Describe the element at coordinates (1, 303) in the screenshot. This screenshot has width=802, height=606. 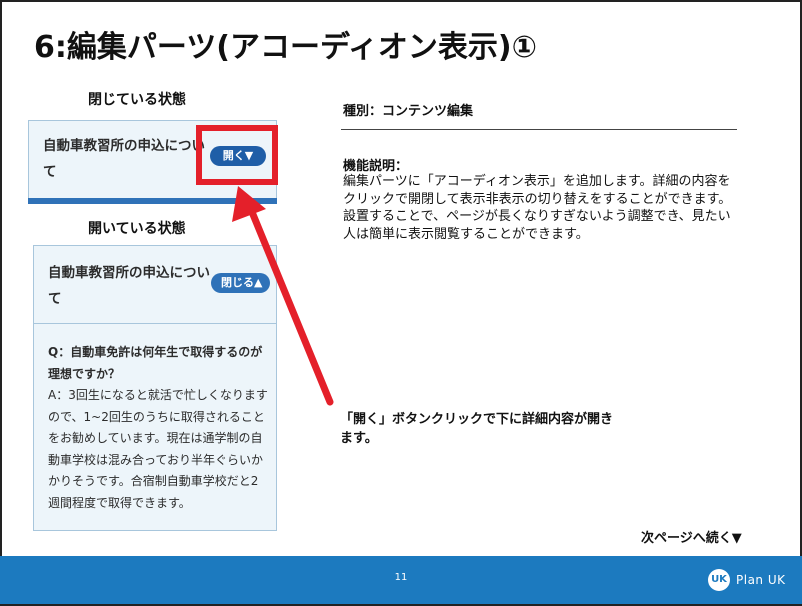
I see `slide-frame-left` at that location.